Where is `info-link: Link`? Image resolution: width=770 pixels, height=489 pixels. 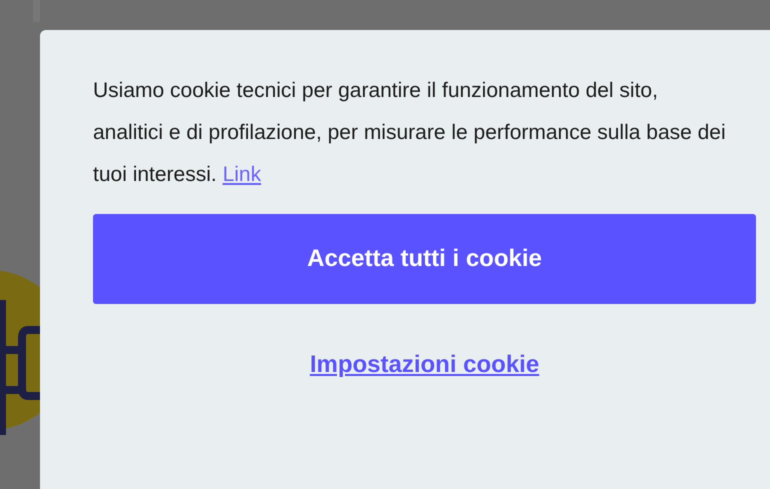
info-link: Link is located at coordinates (242, 174).